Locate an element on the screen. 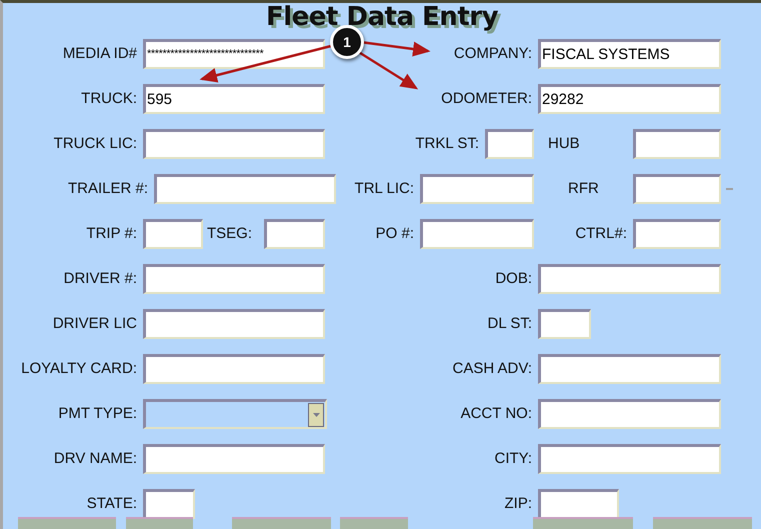  field-label: COMPANY: is located at coordinates (492, 53).